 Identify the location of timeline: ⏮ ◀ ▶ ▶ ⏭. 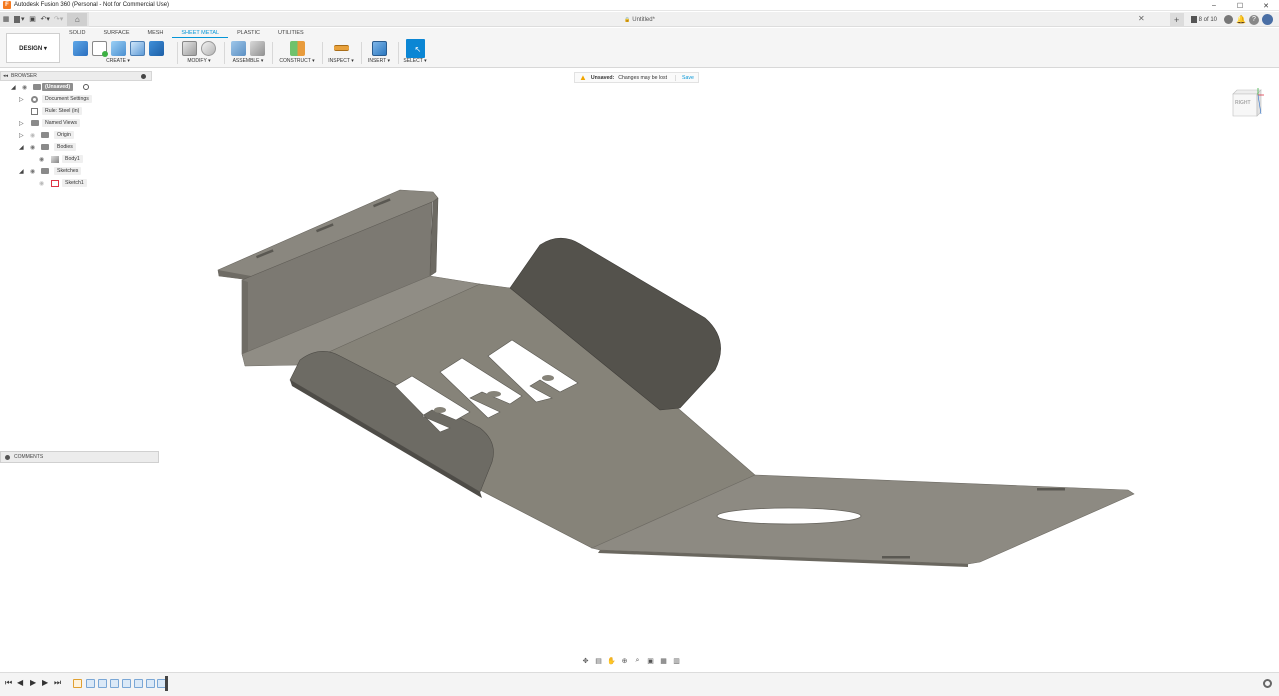
(639, 684).